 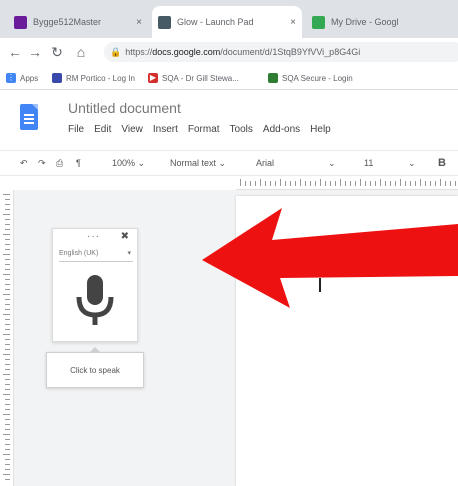 I want to click on menu-add-ons: Add-ons, so click(x=281, y=129).